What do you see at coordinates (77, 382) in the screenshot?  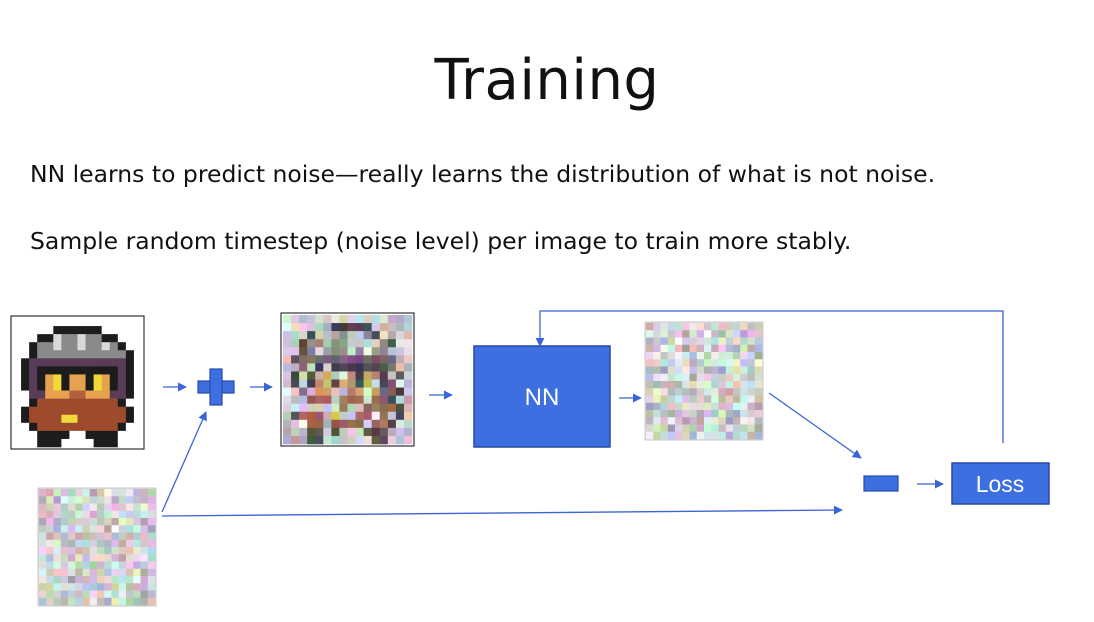 I see `clean-sprite-image` at bounding box center [77, 382].